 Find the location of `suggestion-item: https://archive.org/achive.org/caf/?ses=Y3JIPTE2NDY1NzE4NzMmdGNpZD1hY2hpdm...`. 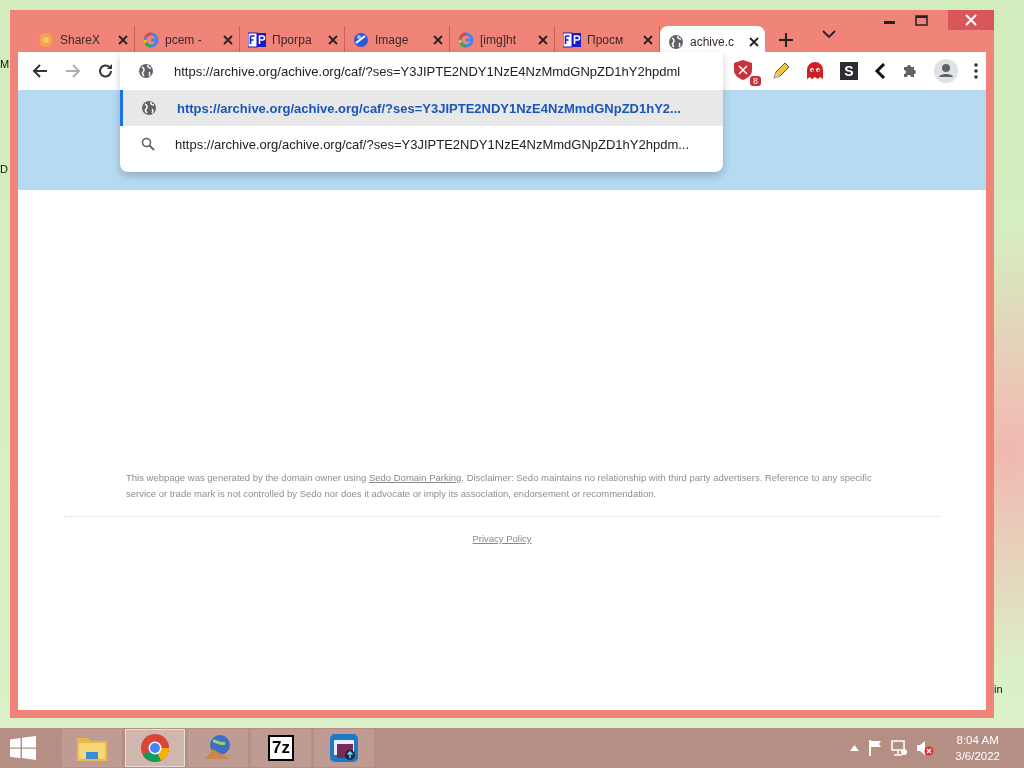

suggestion-item: https://archive.org/achive.org/caf/?ses=Y3JIPTE2NDY1NzE4NzMmdGNpZD1hY2hpdm... is located at coordinates (421, 144).